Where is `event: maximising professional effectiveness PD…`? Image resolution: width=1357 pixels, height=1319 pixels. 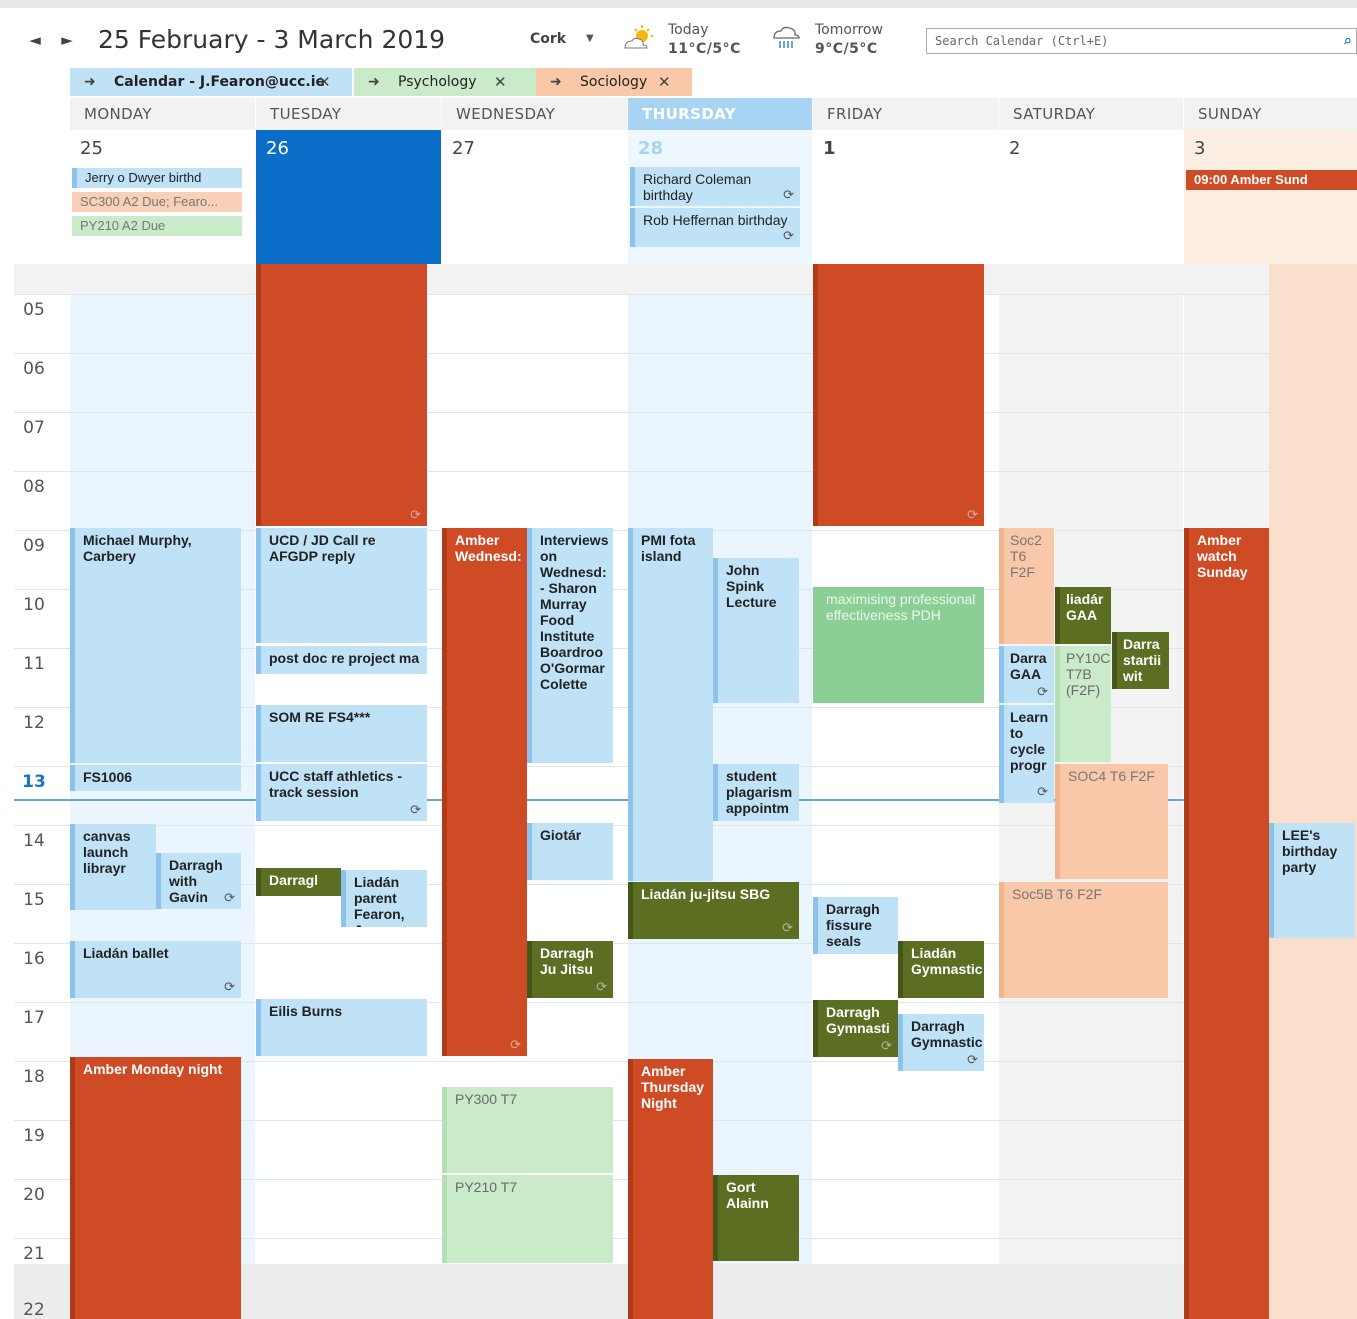 event: maximising professional effectiveness PD… is located at coordinates (898, 645).